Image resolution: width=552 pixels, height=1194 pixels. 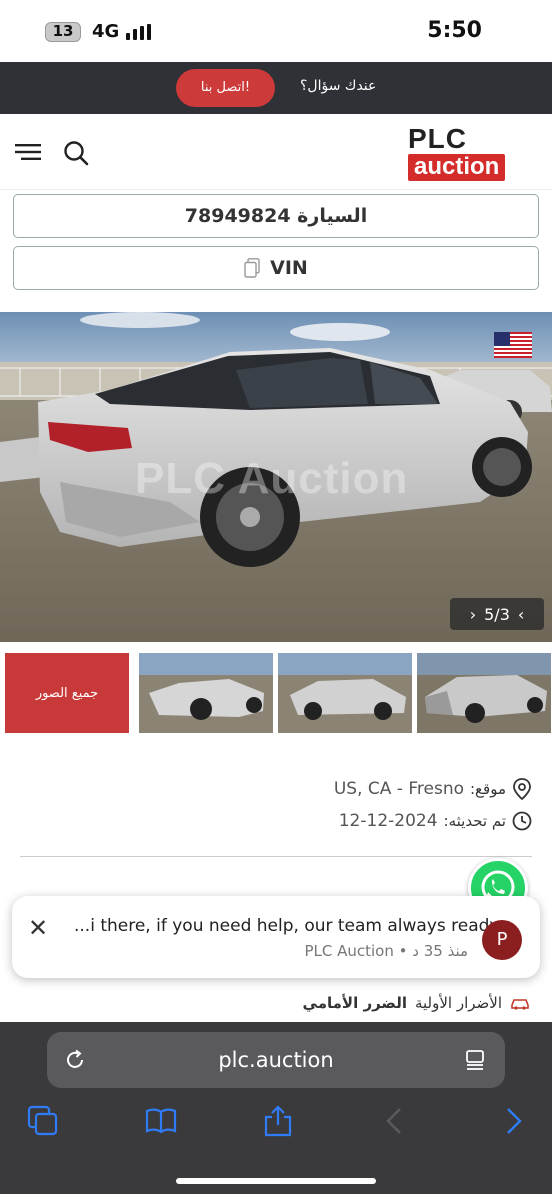 I want to click on bookmarks-icon, so click(x=161, y=1121).